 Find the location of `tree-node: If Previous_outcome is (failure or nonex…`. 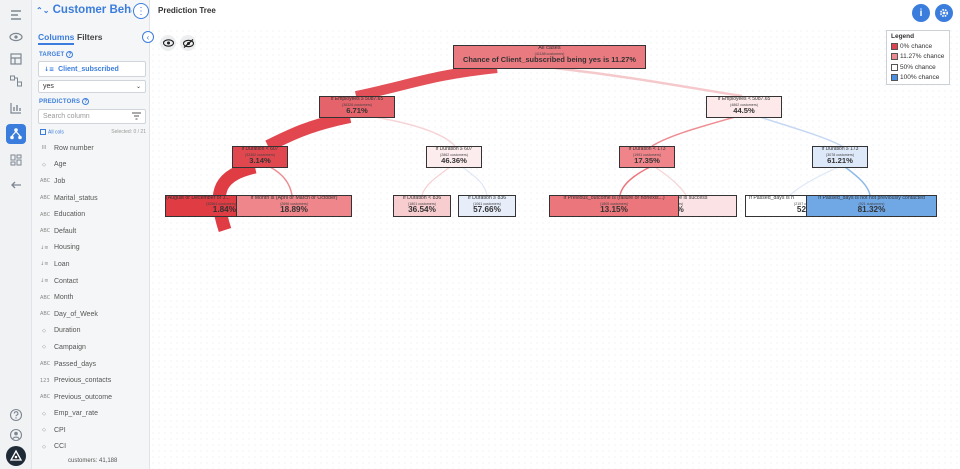

tree-node: If Previous_outcome is (failure or nonex… is located at coordinates (614, 206).